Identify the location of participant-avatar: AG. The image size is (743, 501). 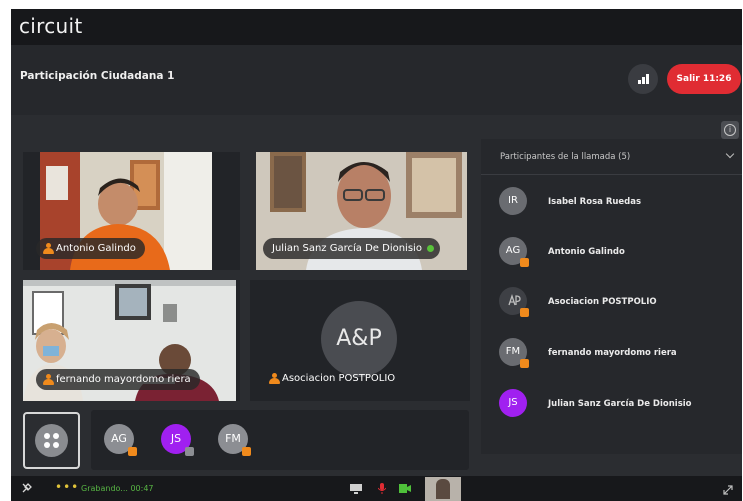
(514, 252).